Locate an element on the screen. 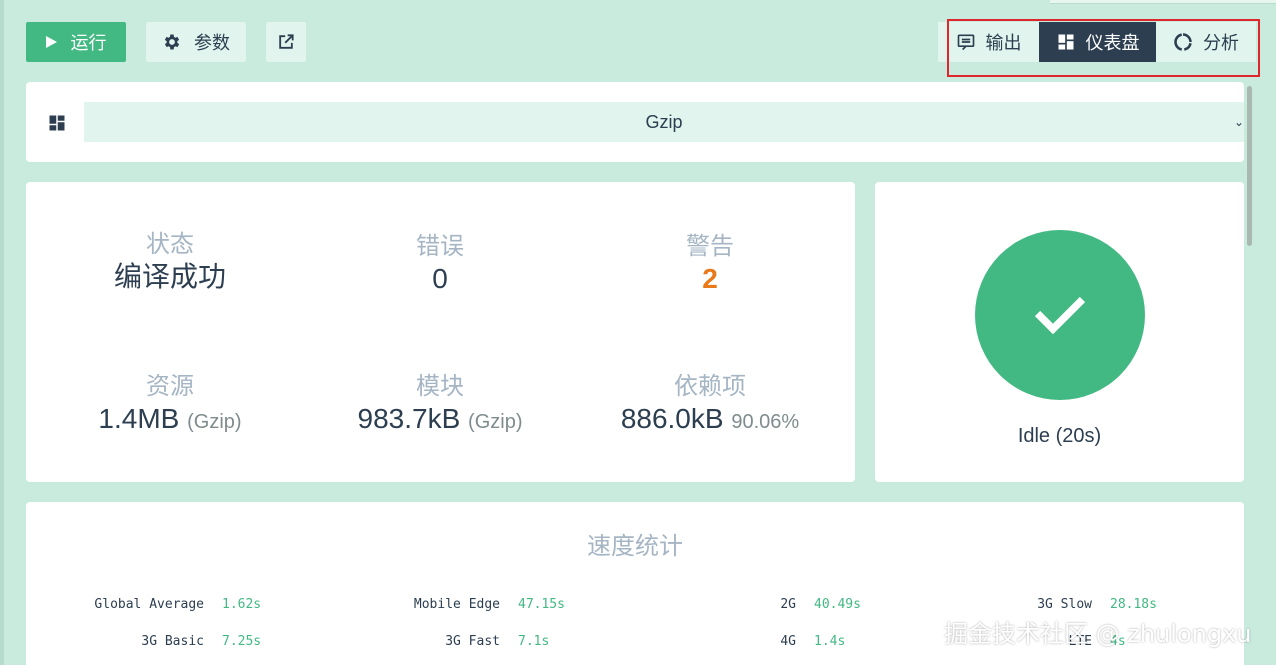 This screenshot has height=665, width=1276. stat-deps-value: 886.0kB is located at coordinates (672, 418).